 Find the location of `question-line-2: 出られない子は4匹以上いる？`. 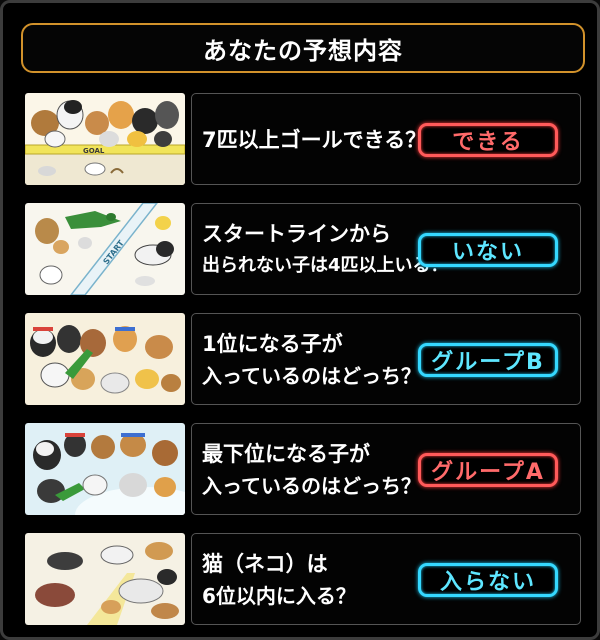

question-line-2: 出られない子は4匹以上いる？ is located at coordinates (325, 265).